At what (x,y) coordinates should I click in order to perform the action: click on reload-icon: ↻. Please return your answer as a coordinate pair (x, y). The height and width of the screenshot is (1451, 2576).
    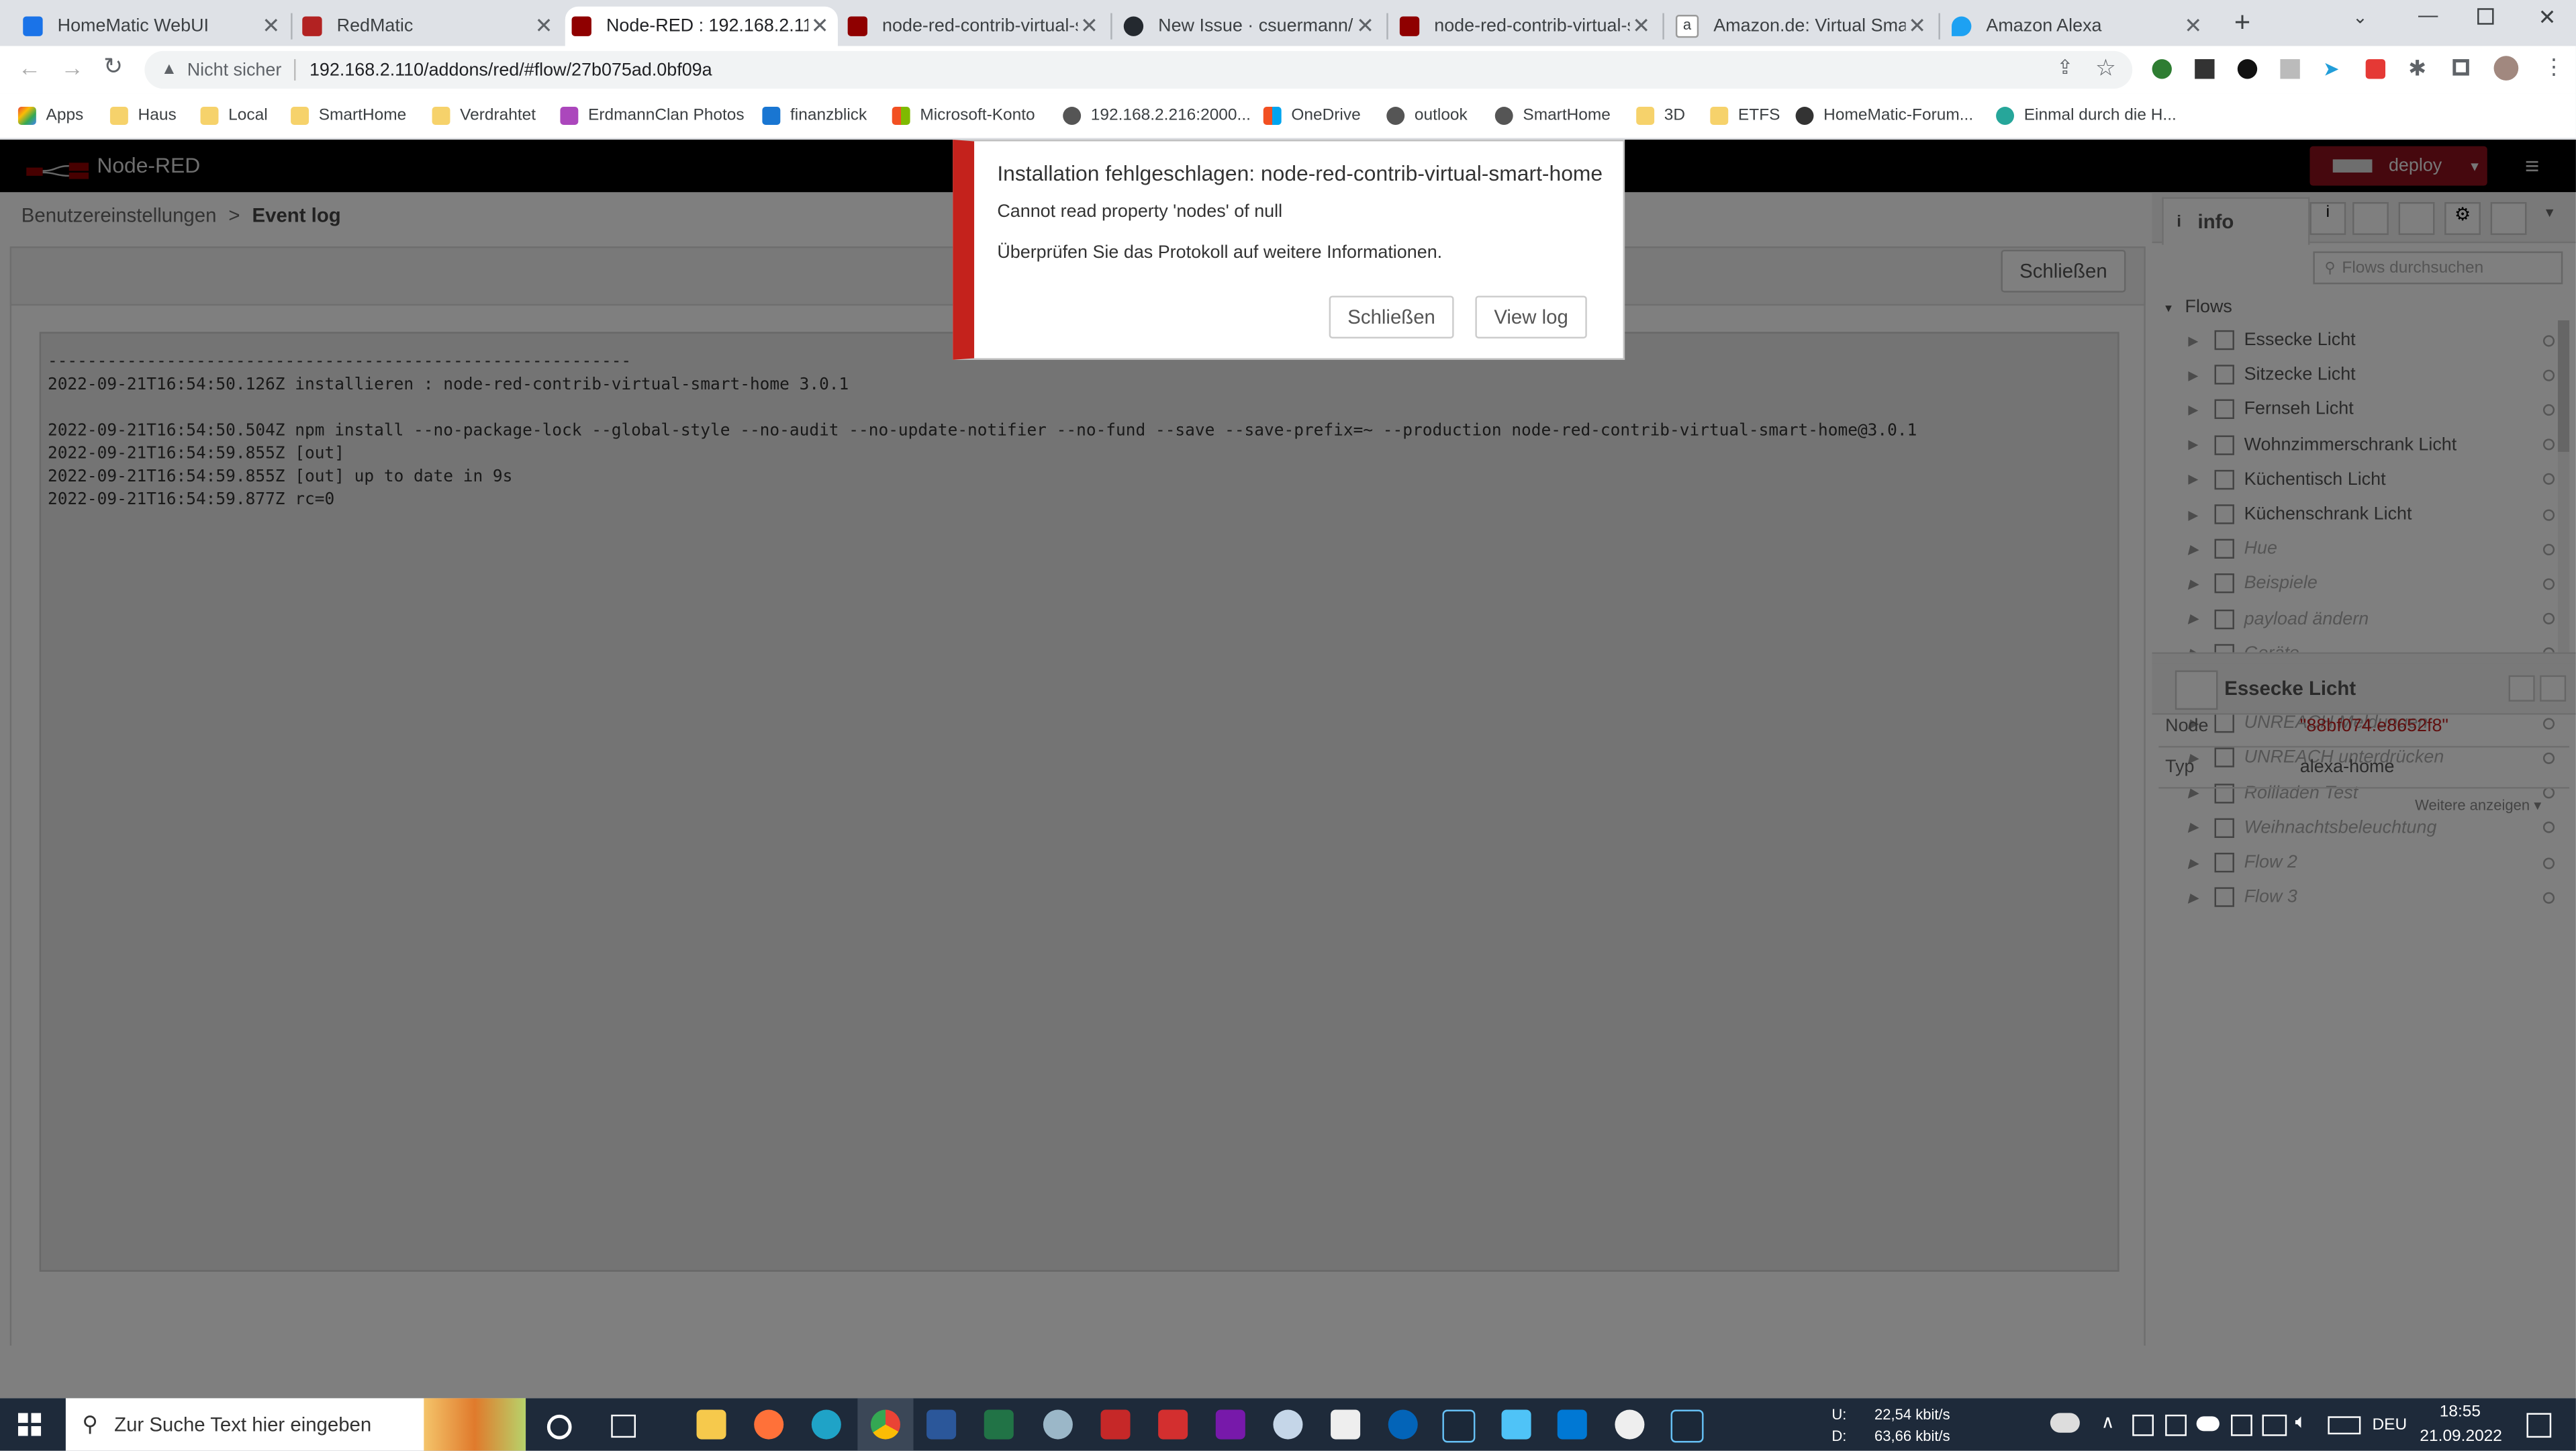
    Looking at the image, I should click on (113, 66).